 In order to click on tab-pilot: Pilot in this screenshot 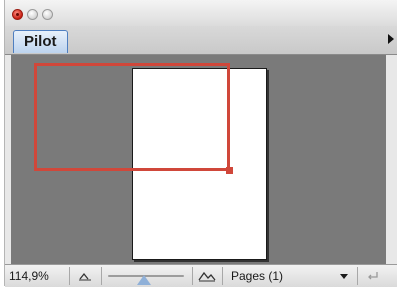, I will do `click(40, 41)`.